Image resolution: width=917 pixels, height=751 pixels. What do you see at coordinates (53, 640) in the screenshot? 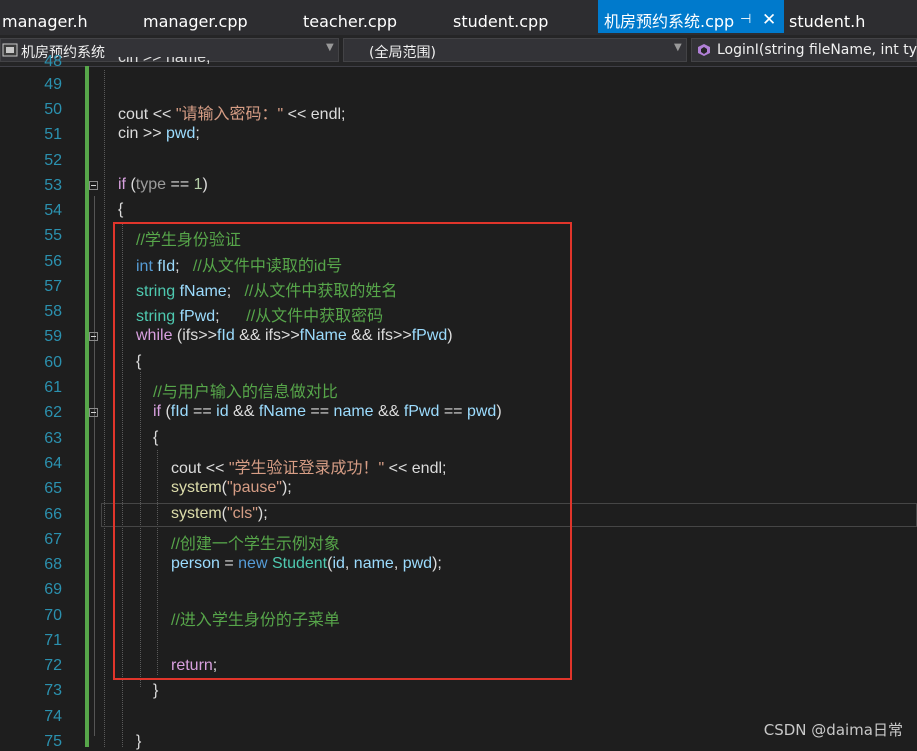
I see `line-number: 71` at bounding box center [53, 640].